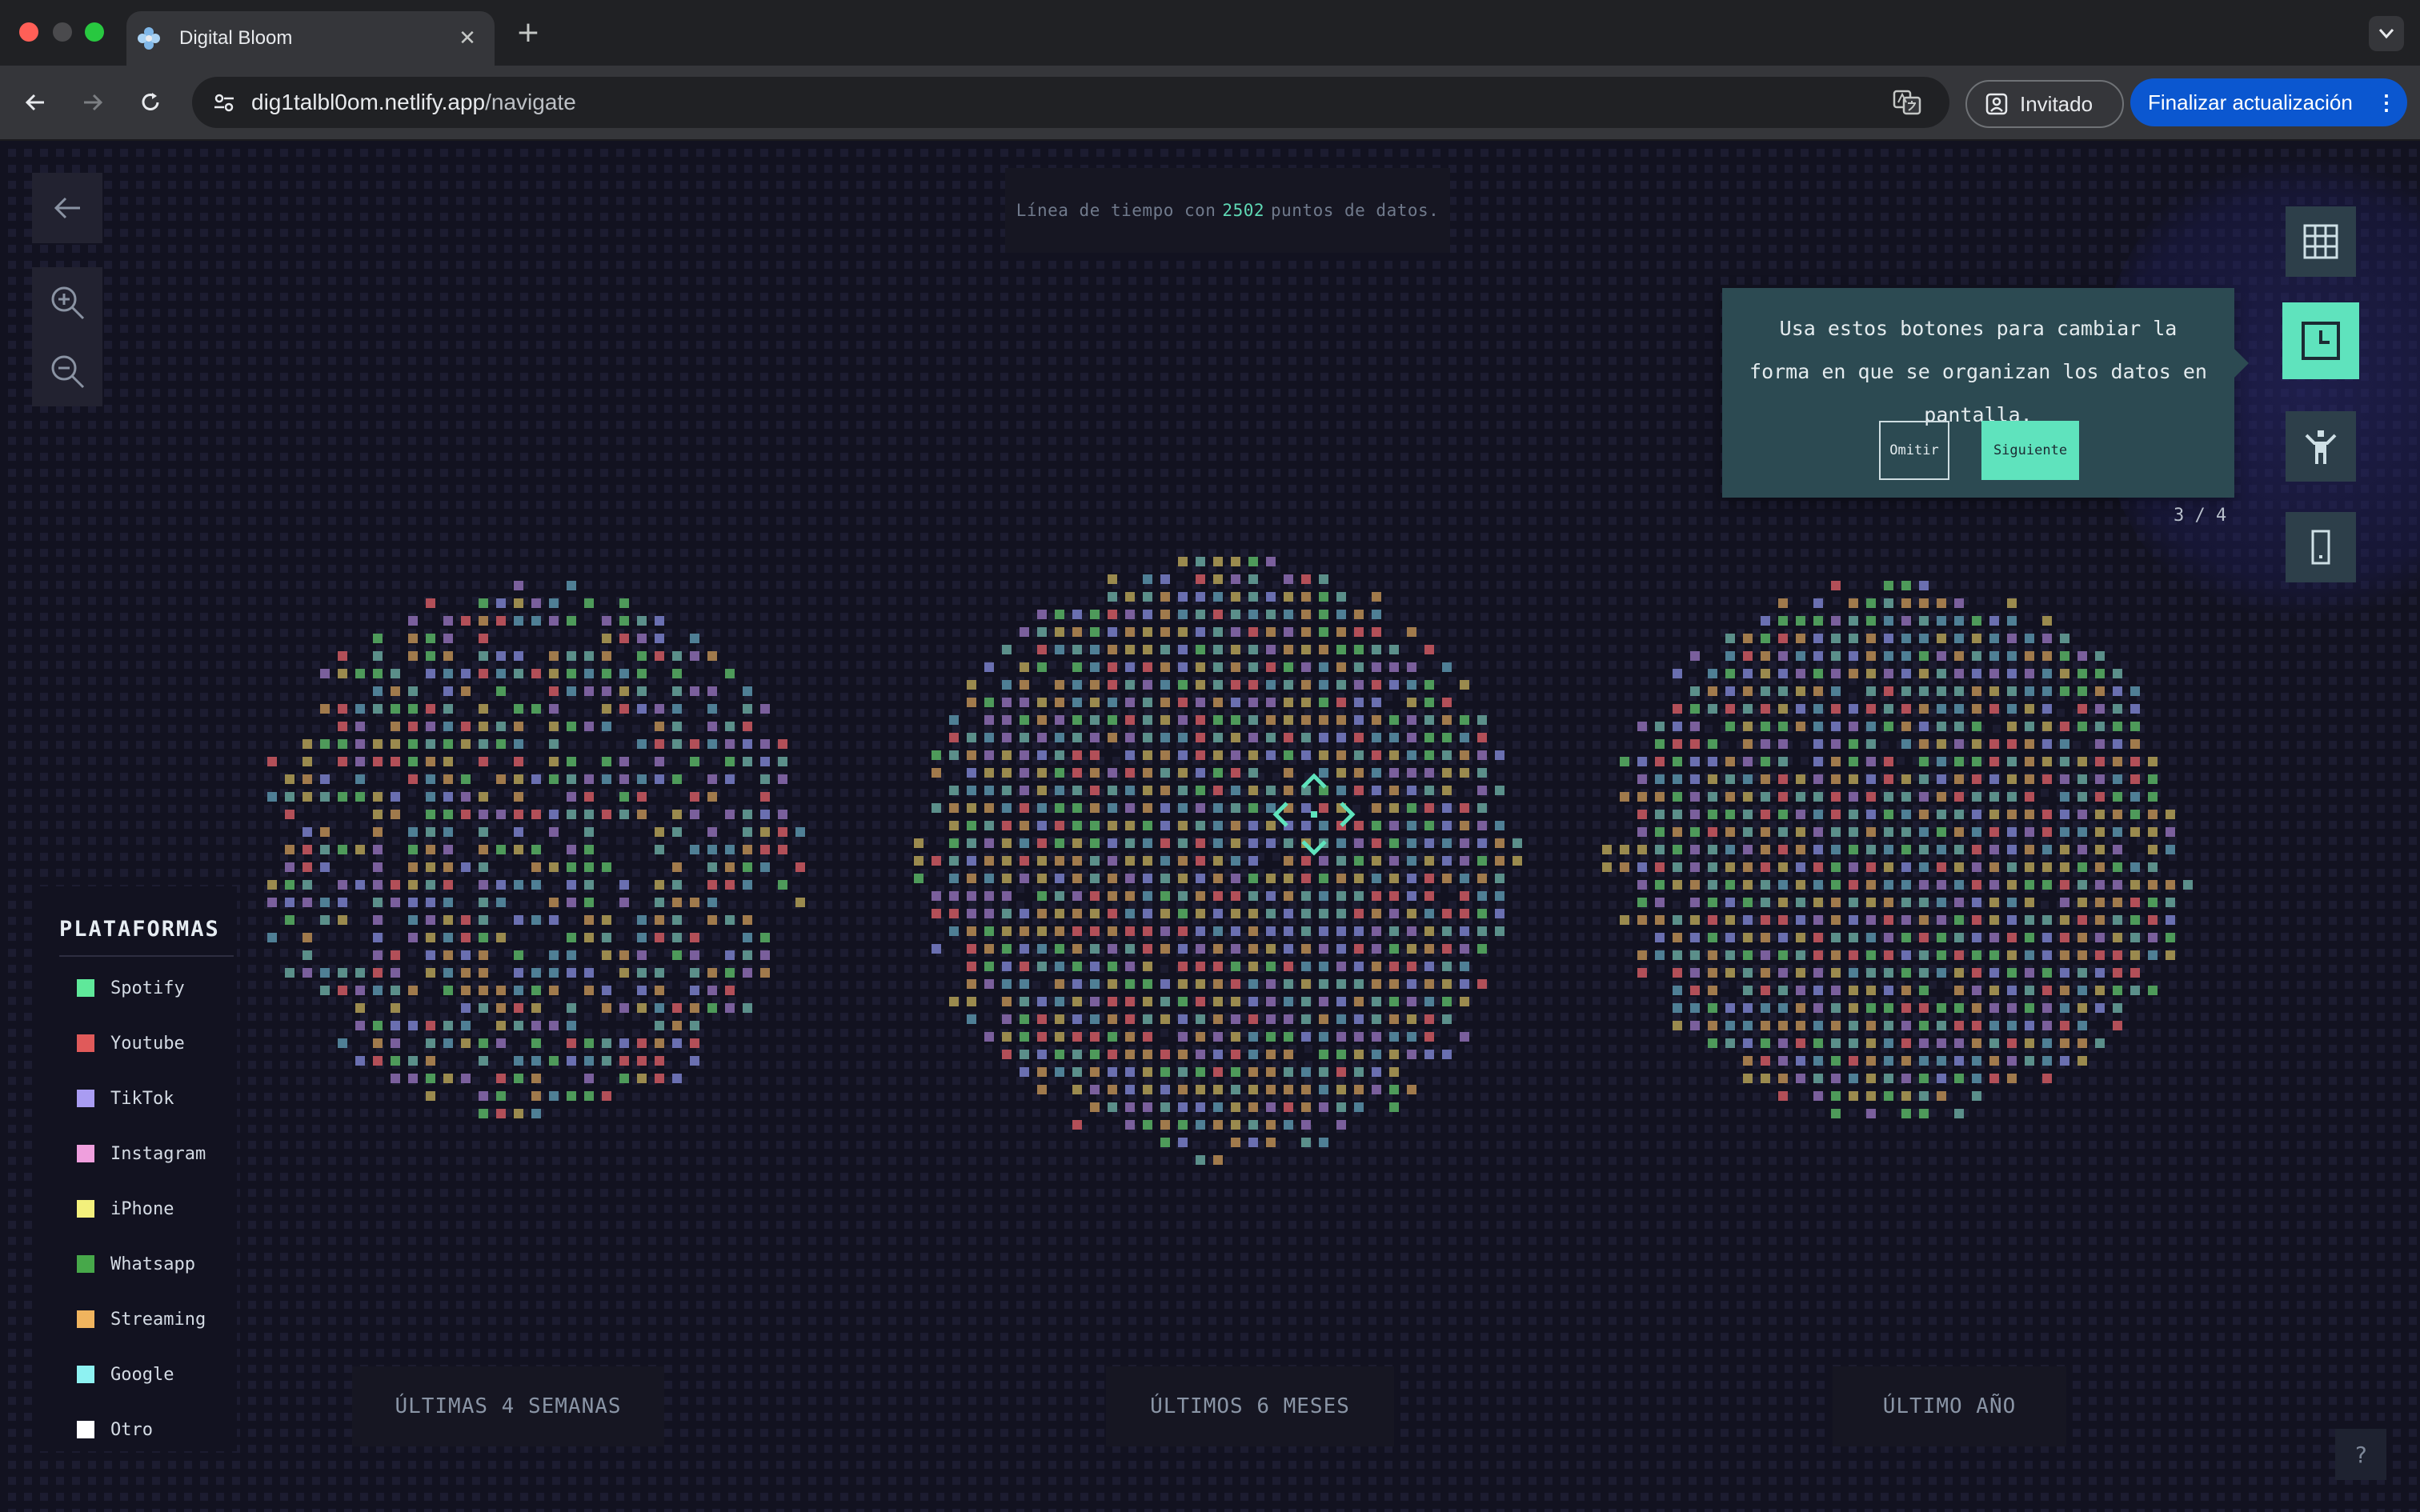 The image size is (2420, 1512). Describe the element at coordinates (2321, 446) in the screenshot. I see `person-view-button` at that location.